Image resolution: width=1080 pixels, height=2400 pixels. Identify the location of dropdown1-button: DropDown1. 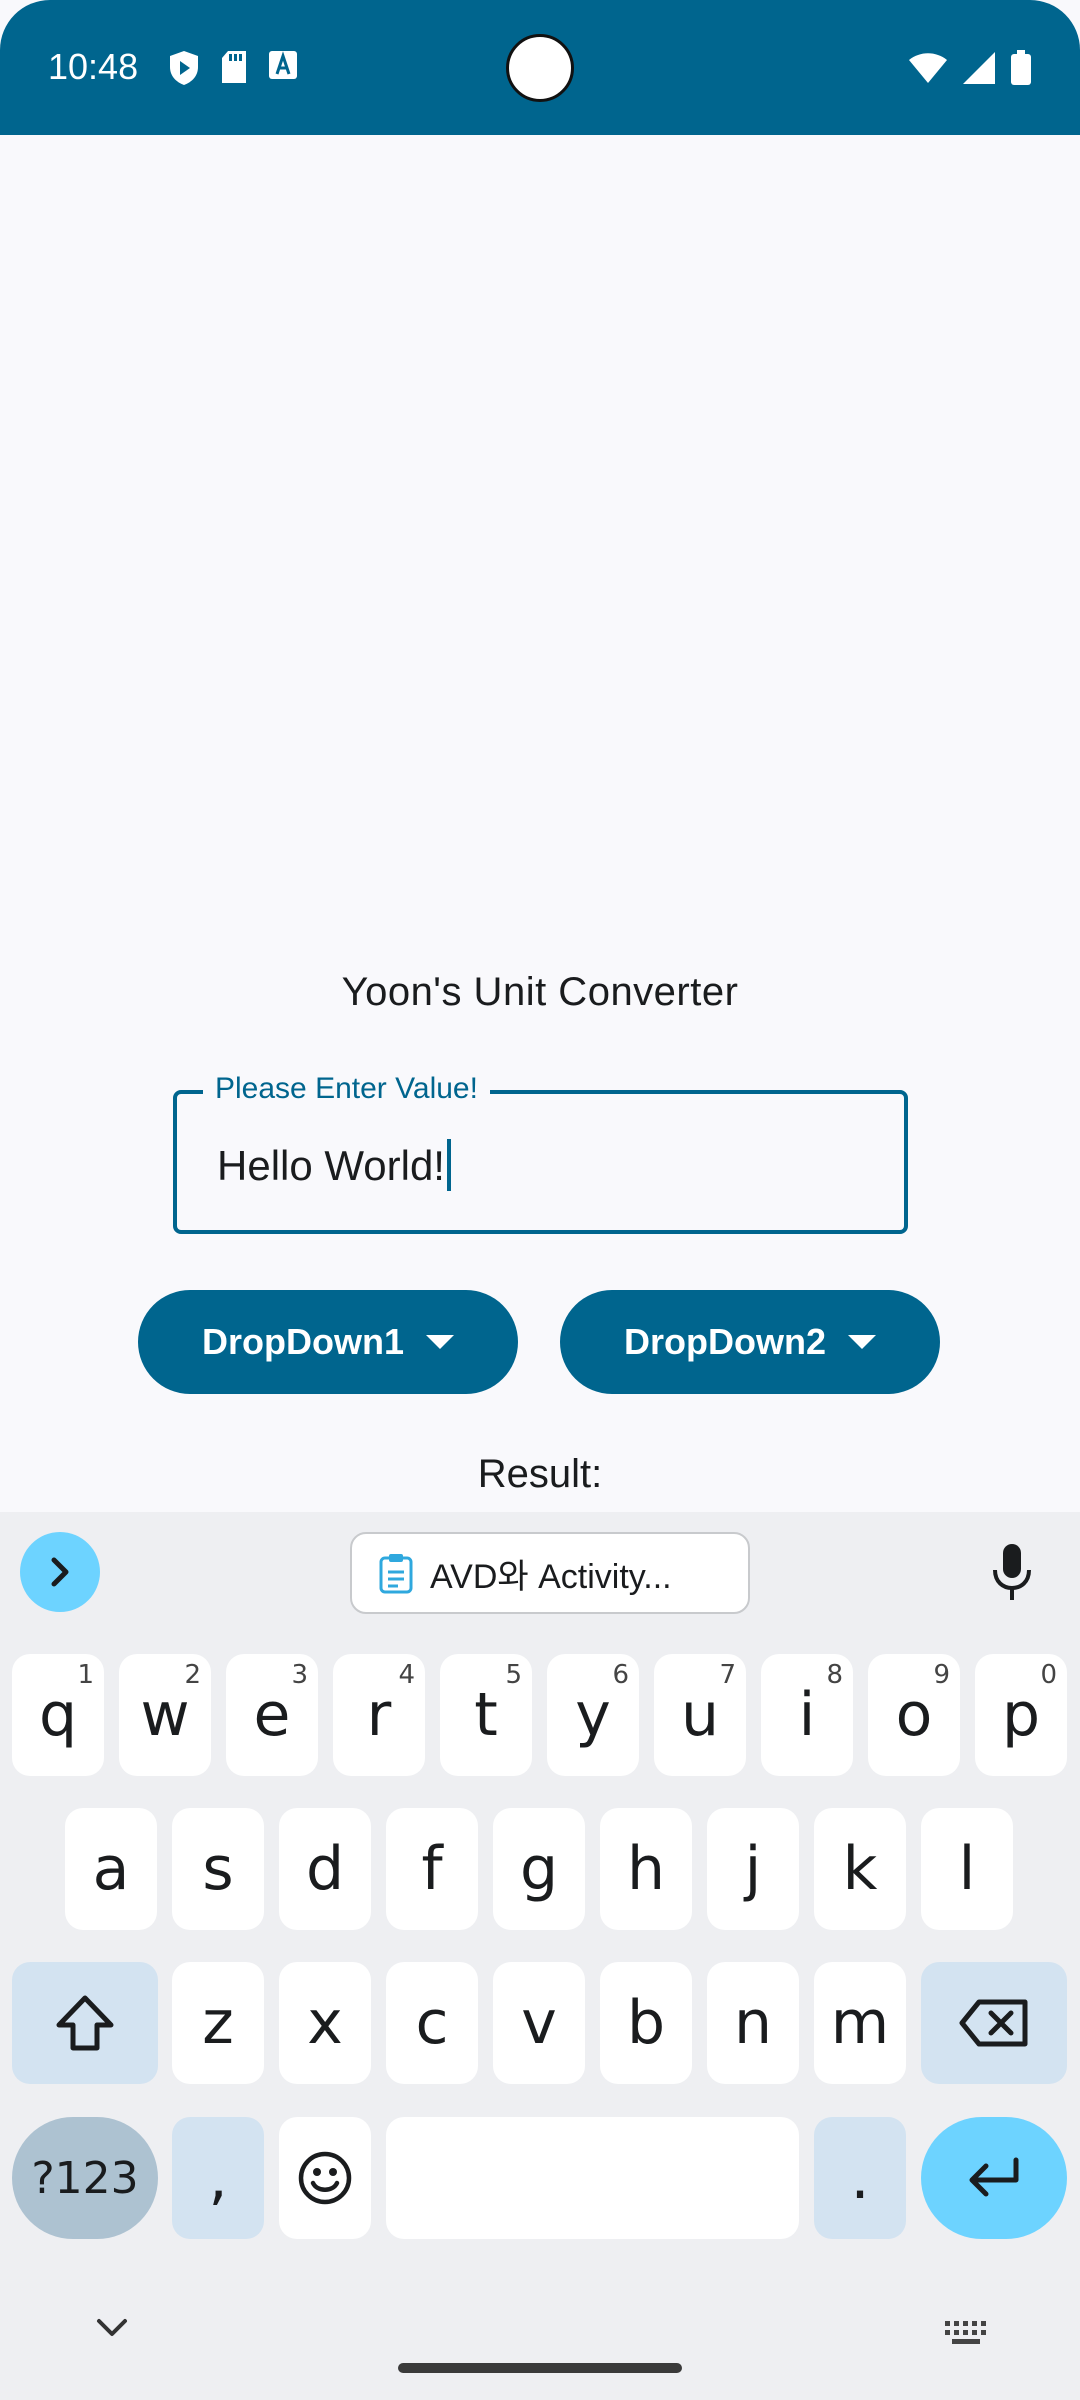
(328, 1342).